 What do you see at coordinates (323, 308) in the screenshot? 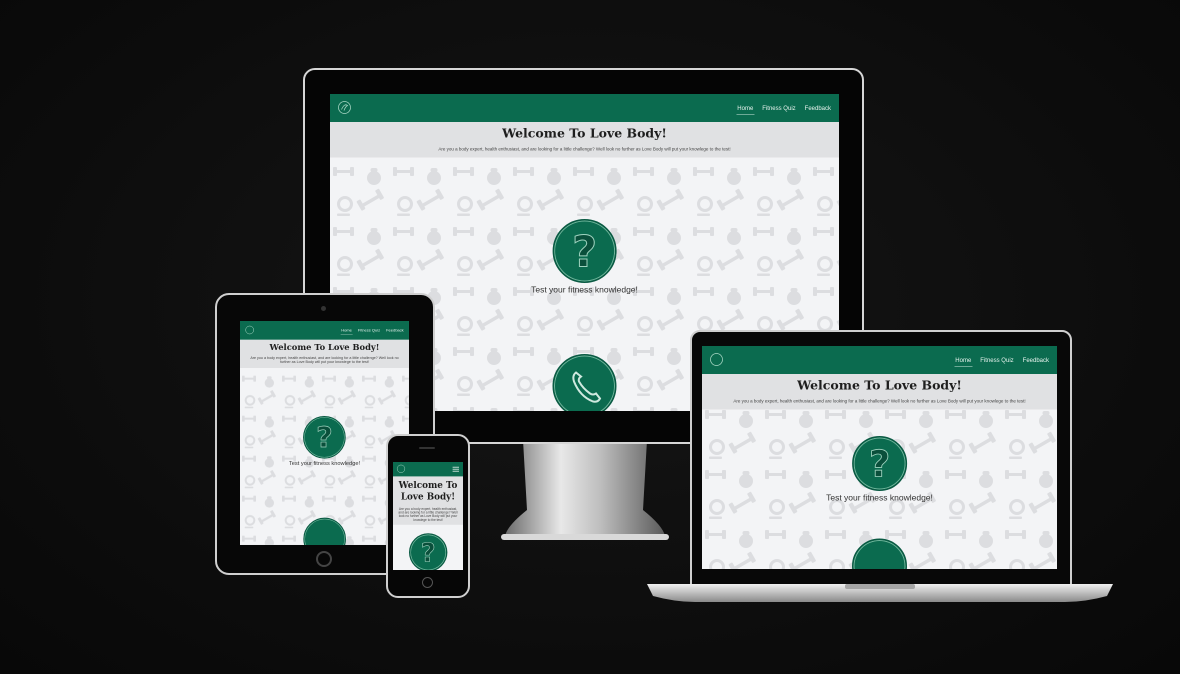
I see `tablet-camera` at bounding box center [323, 308].